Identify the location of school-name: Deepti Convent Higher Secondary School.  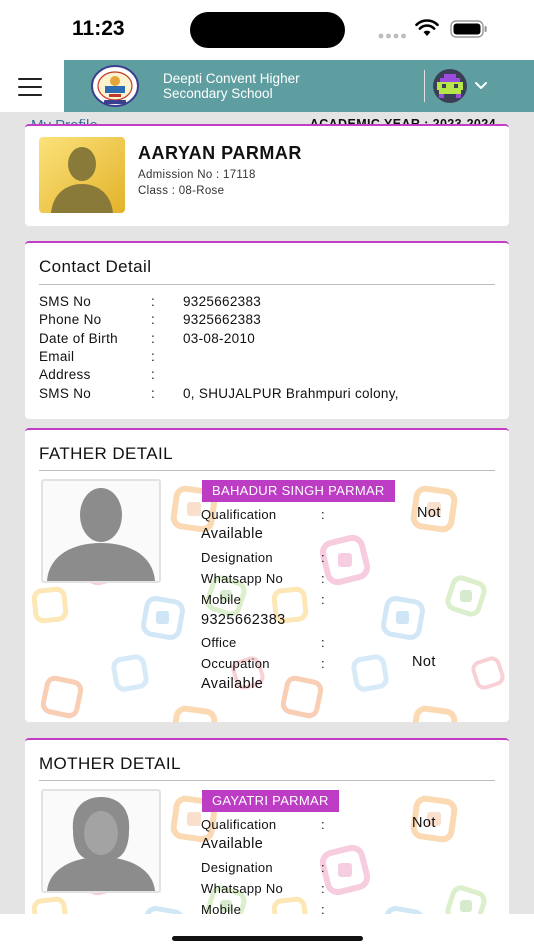
(231, 86).